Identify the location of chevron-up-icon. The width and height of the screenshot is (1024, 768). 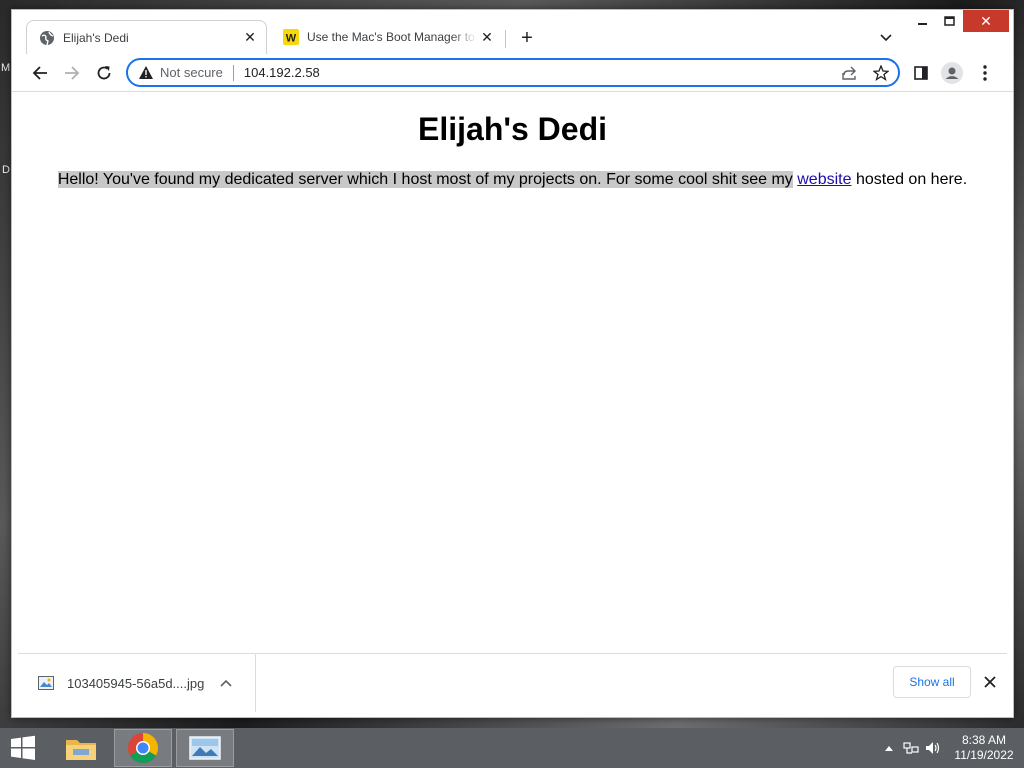
(226, 683).